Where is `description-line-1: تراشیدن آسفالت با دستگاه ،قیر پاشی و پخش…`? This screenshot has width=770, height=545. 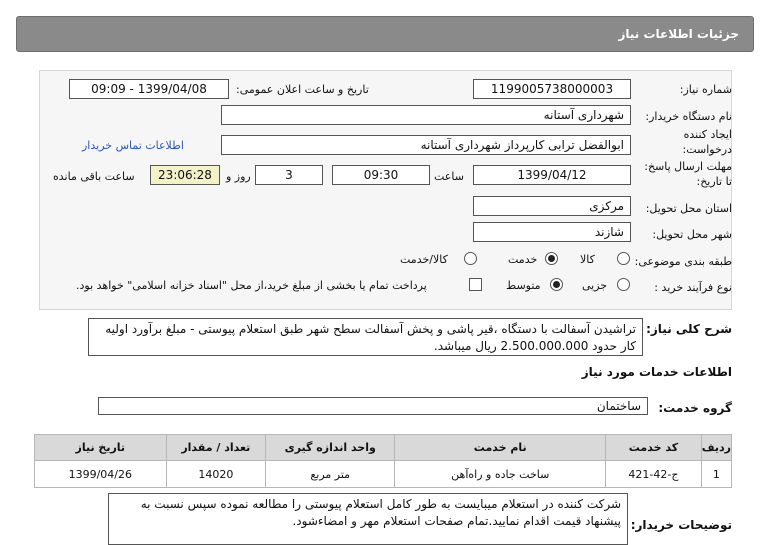
description-line-1: تراشیدن آسفالت با دستگاه ،قیر پاشی و پخش… is located at coordinates (370, 329).